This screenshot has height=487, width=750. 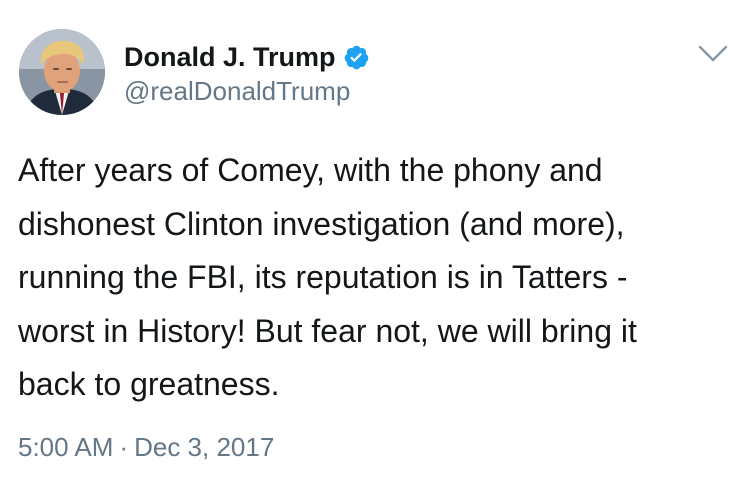 I want to click on tweet-timestamp: 5:00 AM · Dec 3, 2017, so click(x=146, y=447).